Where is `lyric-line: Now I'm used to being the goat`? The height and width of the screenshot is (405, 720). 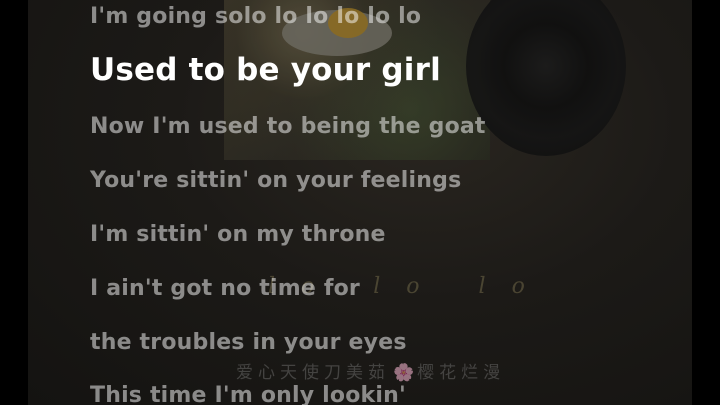 lyric-line: Now I'm used to being the goat is located at coordinates (288, 126).